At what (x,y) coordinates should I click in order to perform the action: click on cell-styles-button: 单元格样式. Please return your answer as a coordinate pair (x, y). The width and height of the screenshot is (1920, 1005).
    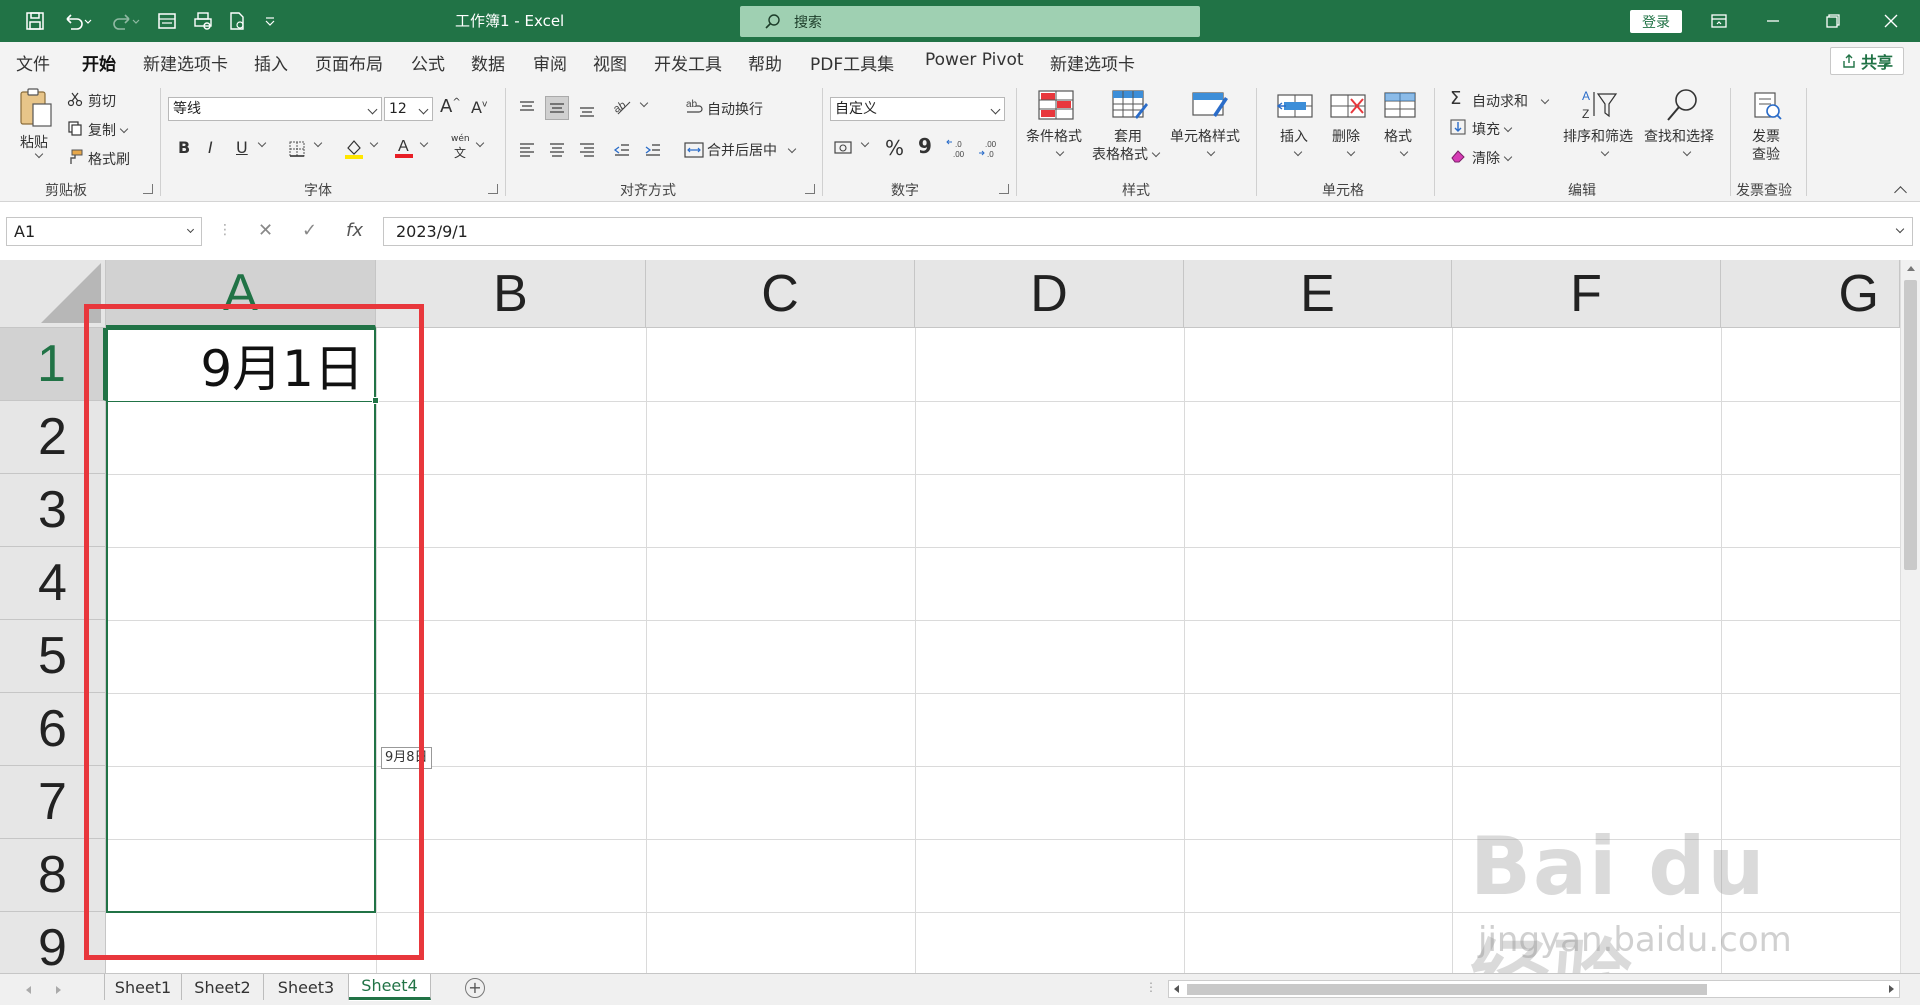
    Looking at the image, I should click on (1205, 137).